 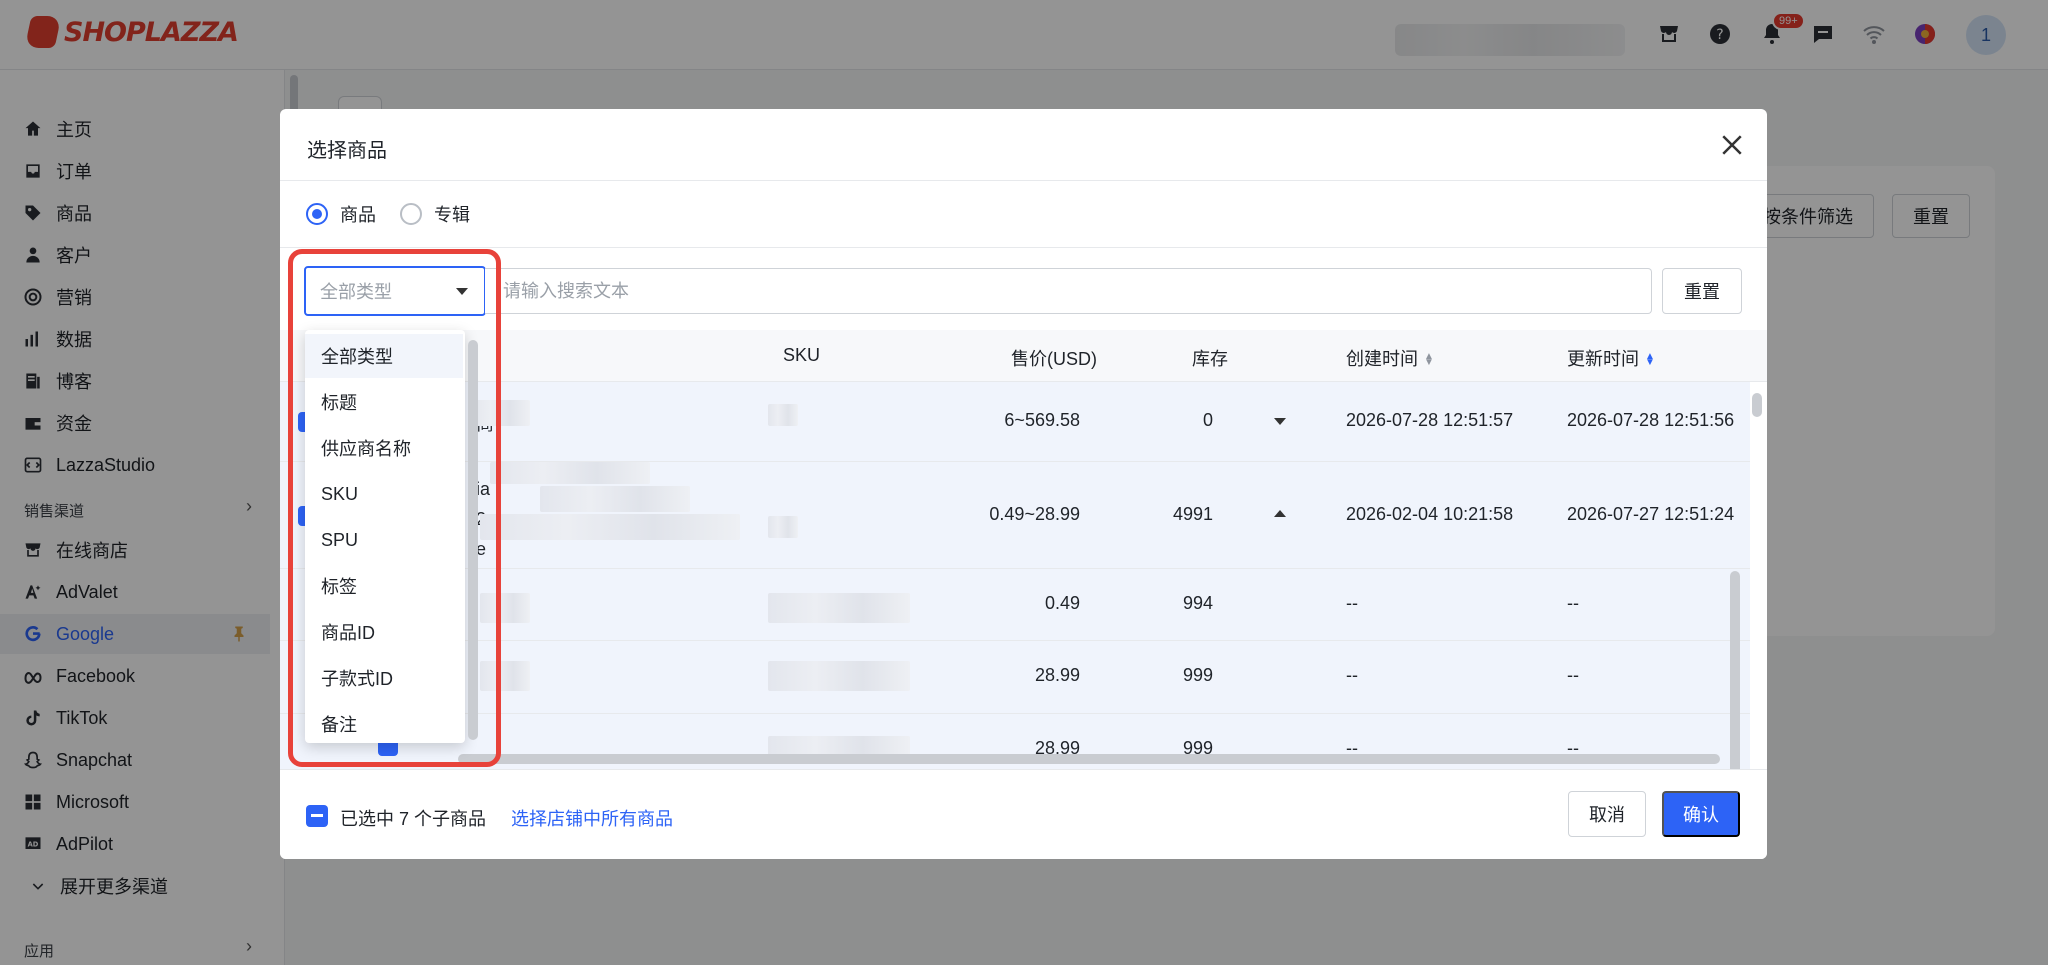 I want to click on price-cell: 6~569.58, so click(x=1042, y=420).